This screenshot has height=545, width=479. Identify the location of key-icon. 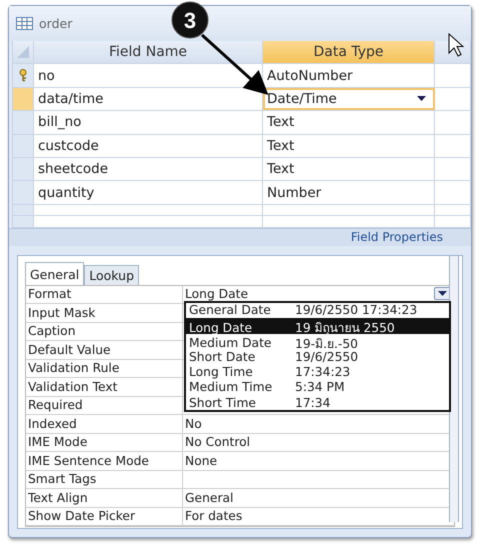
(23, 75).